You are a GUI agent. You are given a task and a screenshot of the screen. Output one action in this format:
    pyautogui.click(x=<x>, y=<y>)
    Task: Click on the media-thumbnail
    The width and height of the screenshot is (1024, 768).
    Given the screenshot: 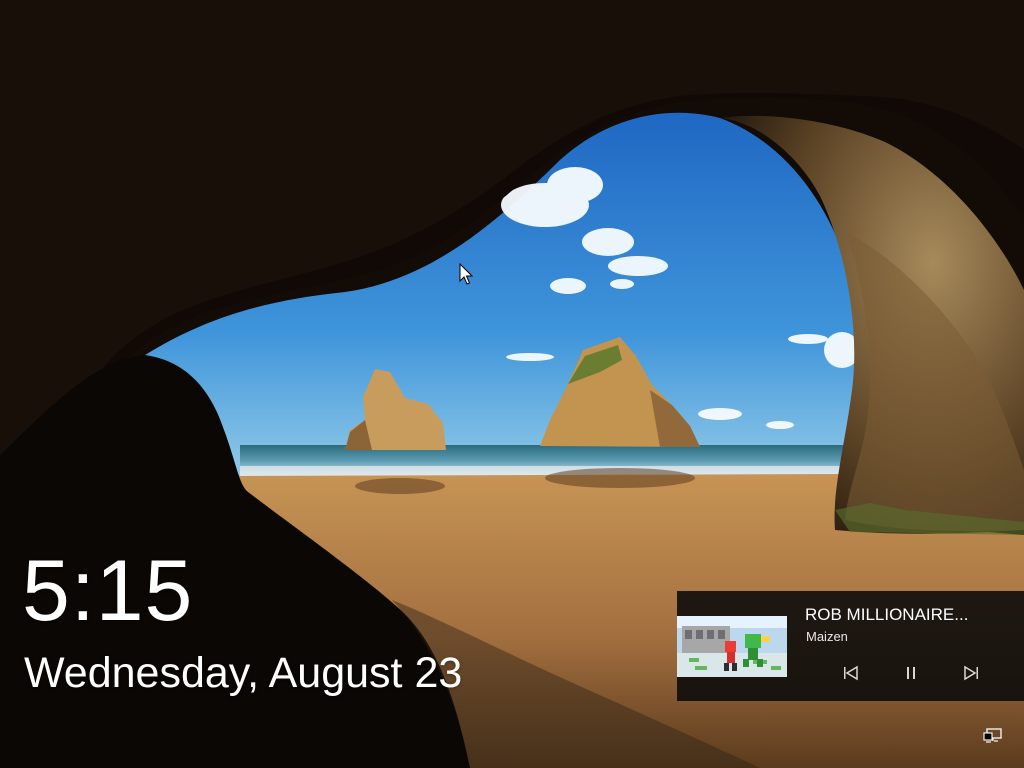 What is the action you would take?
    pyautogui.click(x=732, y=646)
    